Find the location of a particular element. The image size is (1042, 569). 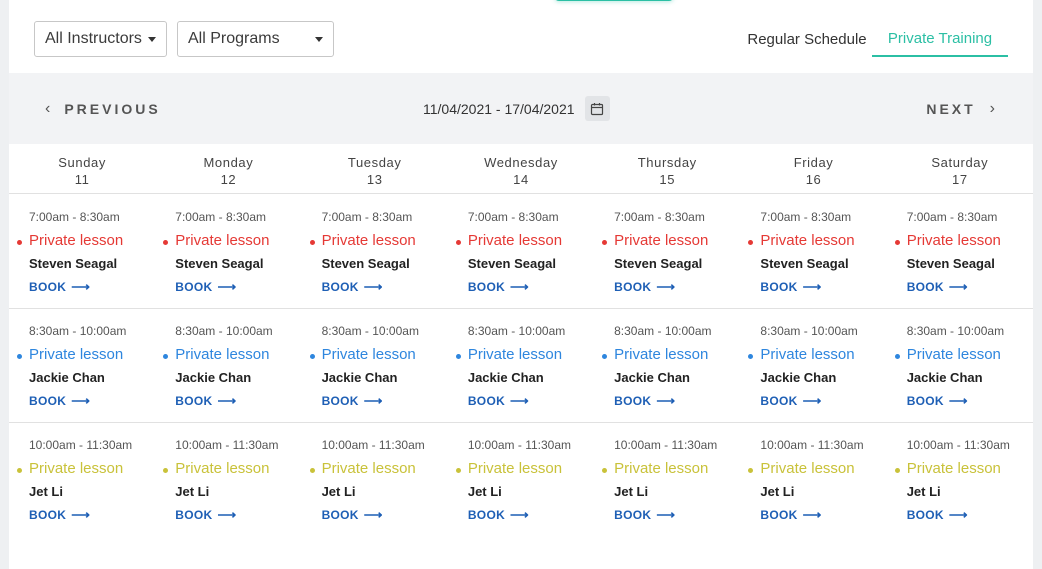

date-range-picker: 11/04/2021 - 17/04/2021 is located at coordinates (516, 108).